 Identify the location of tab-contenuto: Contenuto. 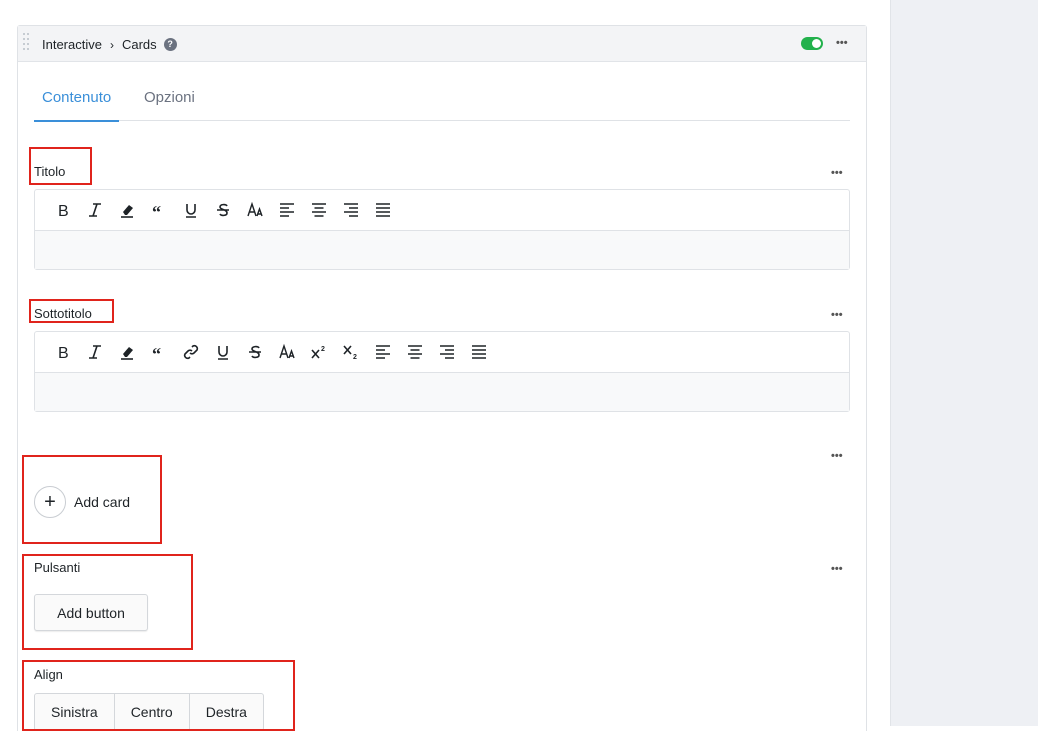
(77, 105).